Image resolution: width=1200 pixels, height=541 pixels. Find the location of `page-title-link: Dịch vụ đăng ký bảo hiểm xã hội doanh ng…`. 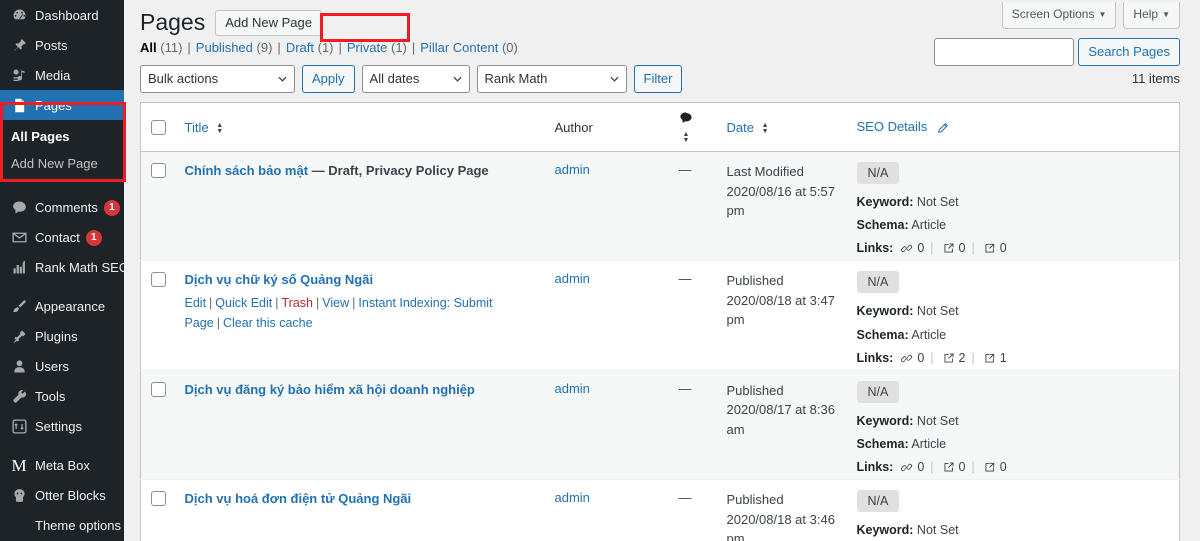

page-title-link: Dịch vụ đăng ký bảo hiểm xã hội doanh ng… is located at coordinates (330, 389).